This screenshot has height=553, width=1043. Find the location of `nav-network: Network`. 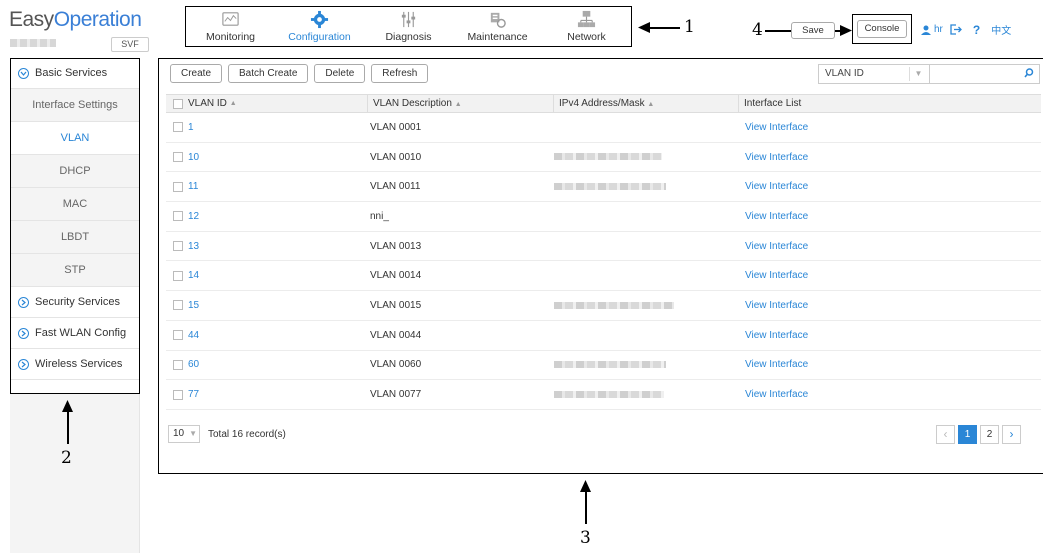

nav-network: Network is located at coordinates (587, 26).